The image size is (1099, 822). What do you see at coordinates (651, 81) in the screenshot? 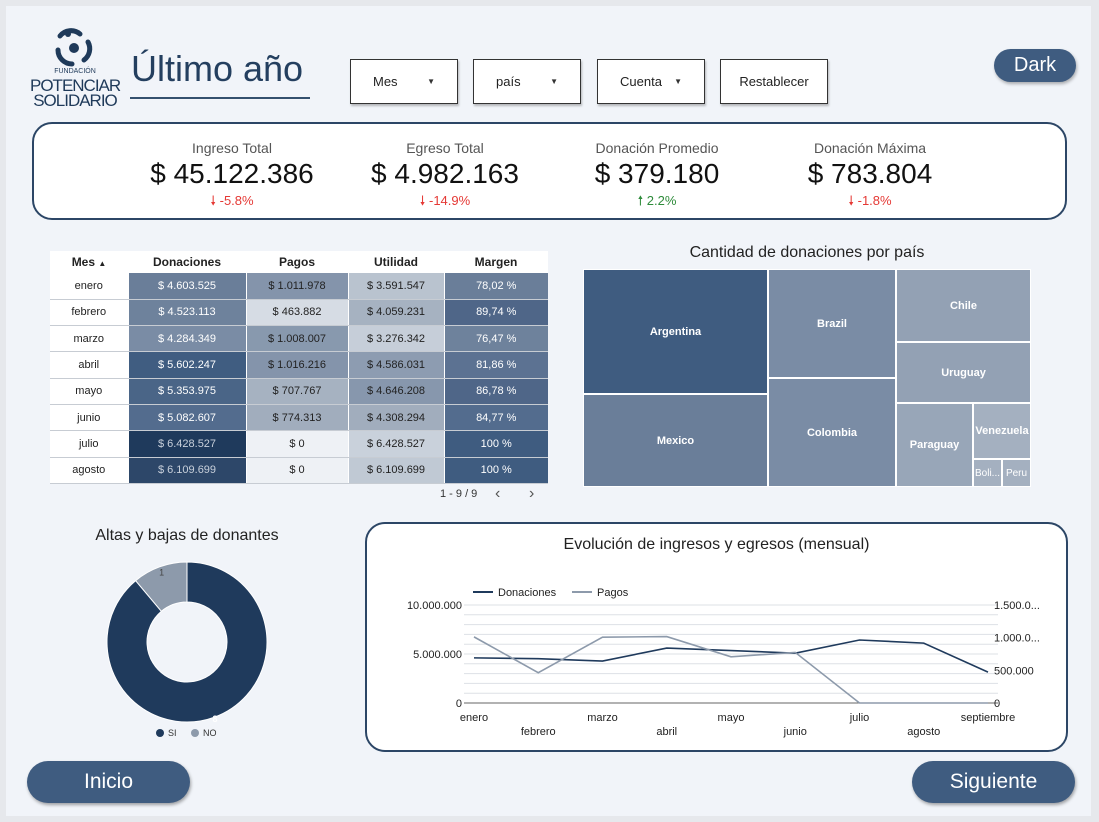
I see `filter-cuenta-dropdown: Cuenta ▼` at bounding box center [651, 81].